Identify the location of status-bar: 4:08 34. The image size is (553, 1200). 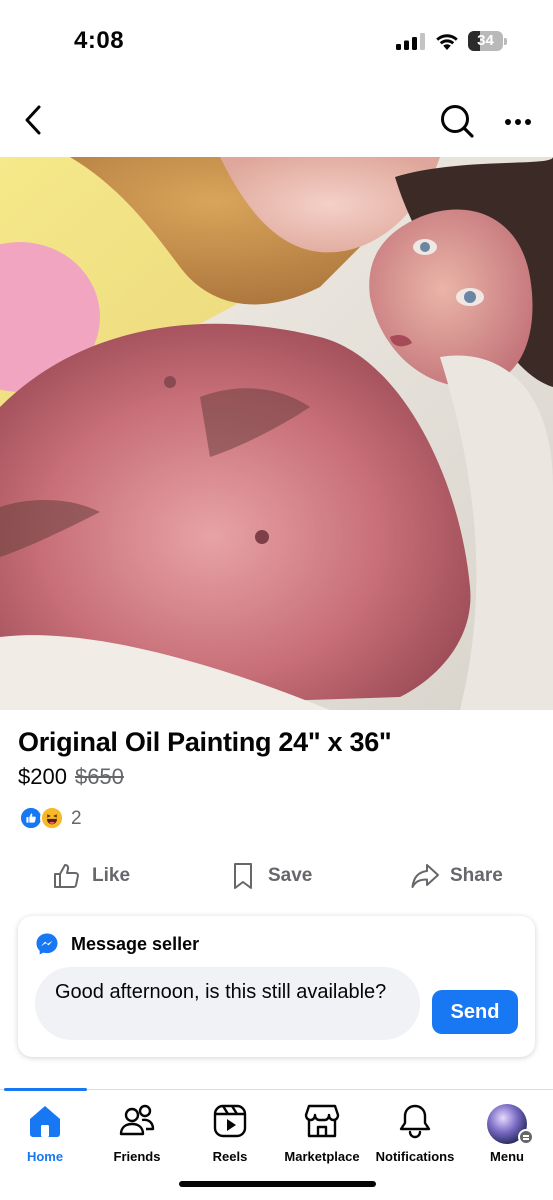
(276, 40).